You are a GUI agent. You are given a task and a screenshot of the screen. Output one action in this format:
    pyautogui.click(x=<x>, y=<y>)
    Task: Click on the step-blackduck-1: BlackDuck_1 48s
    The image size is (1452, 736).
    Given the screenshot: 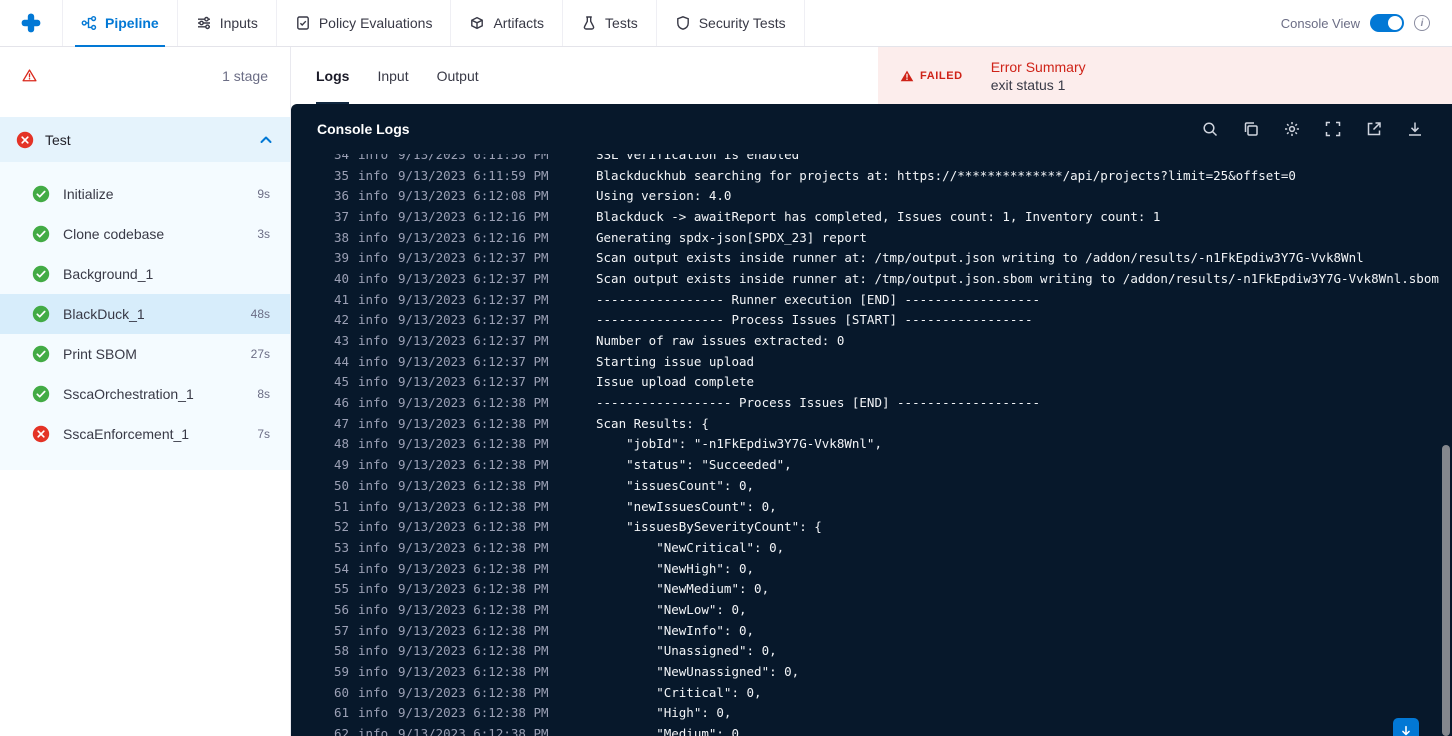 What is the action you would take?
    pyautogui.click(x=145, y=314)
    